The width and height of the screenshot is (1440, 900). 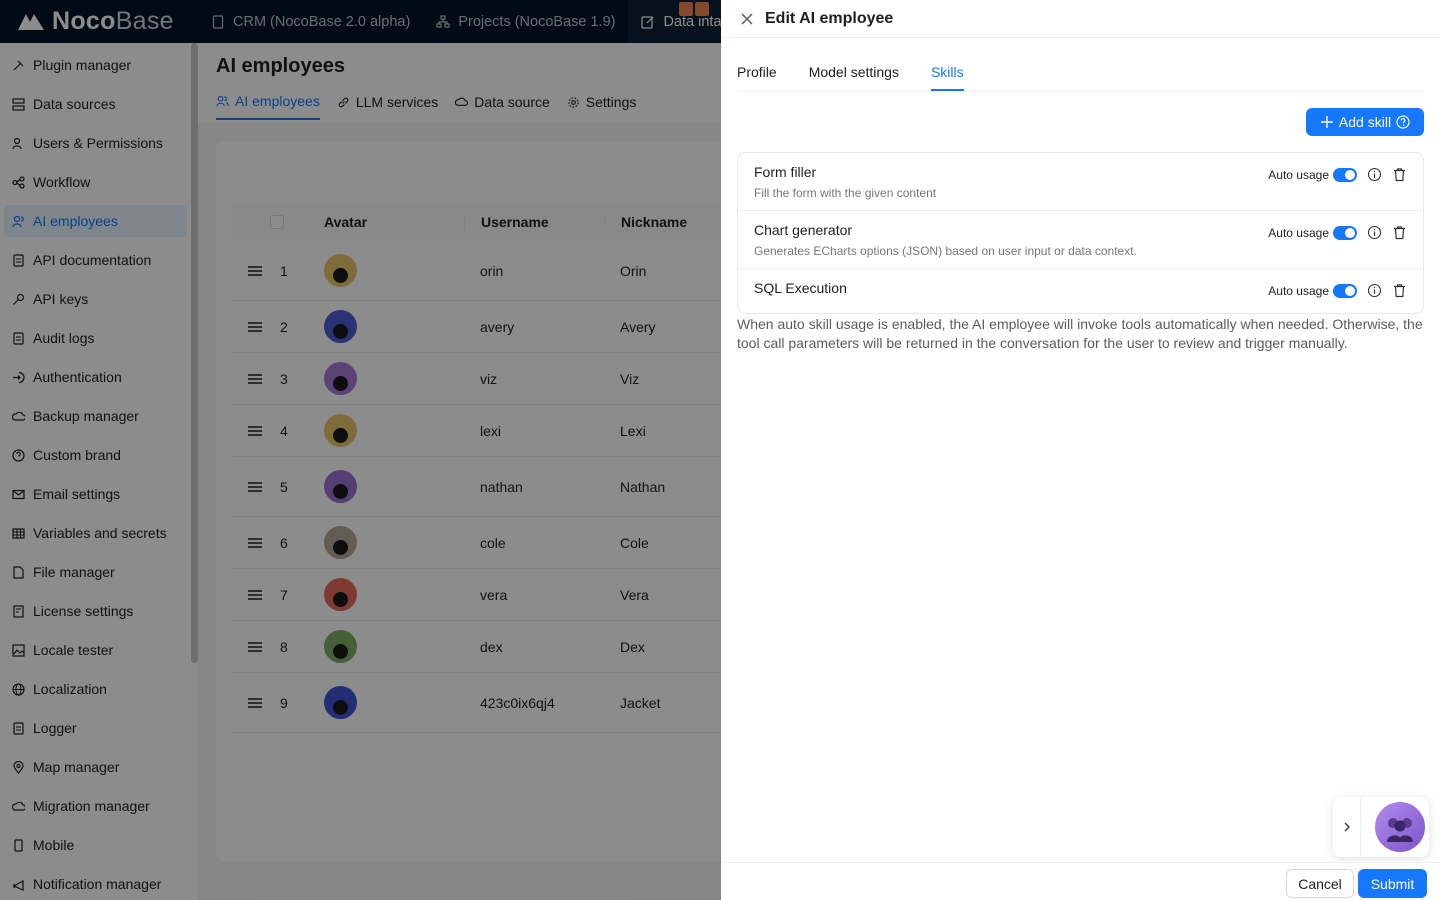 What do you see at coordinates (845, 193) in the screenshot?
I see `skill-description: Fill the form with the given content` at bounding box center [845, 193].